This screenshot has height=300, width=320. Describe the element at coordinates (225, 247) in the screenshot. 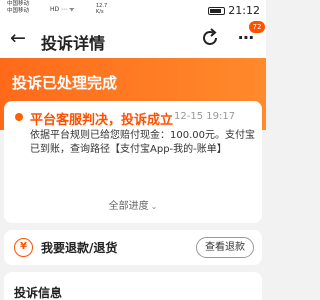

I see `view-refund-button: 查看退款` at that location.